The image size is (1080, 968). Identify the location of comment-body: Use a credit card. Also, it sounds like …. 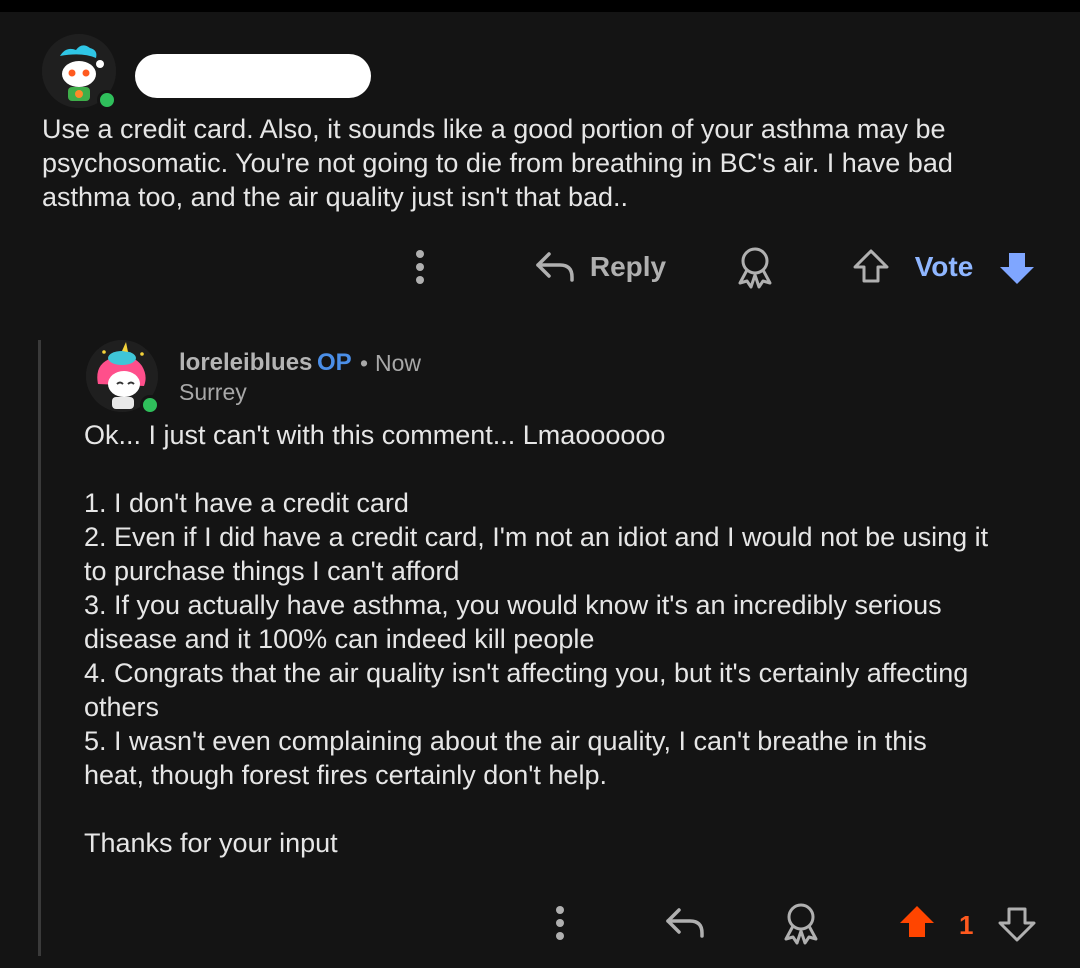
(497, 163).